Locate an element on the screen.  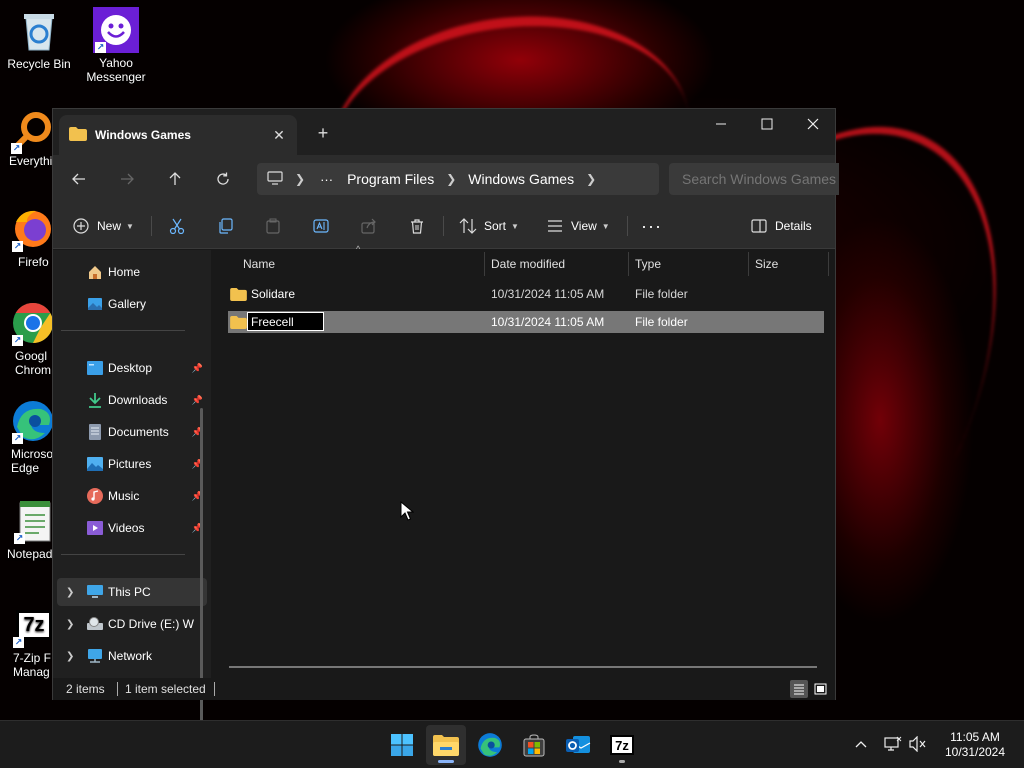
details-view-toggle is located at coordinates (799, 689).